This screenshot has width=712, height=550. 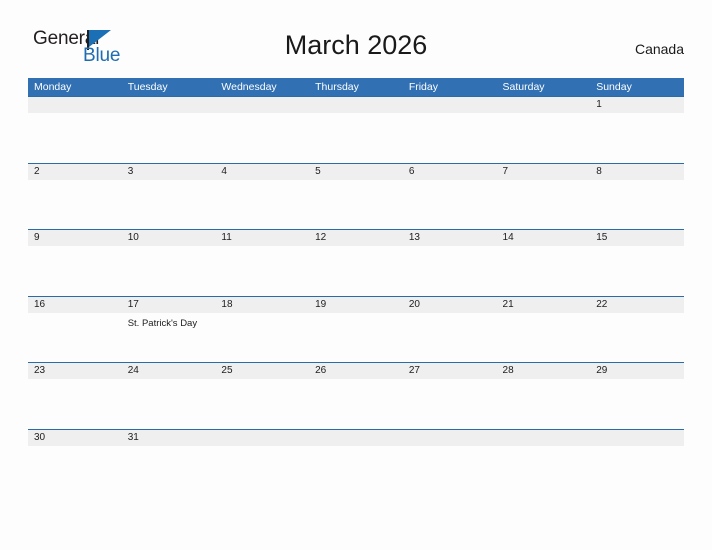 I want to click on day-number: 7, so click(x=505, y=171).